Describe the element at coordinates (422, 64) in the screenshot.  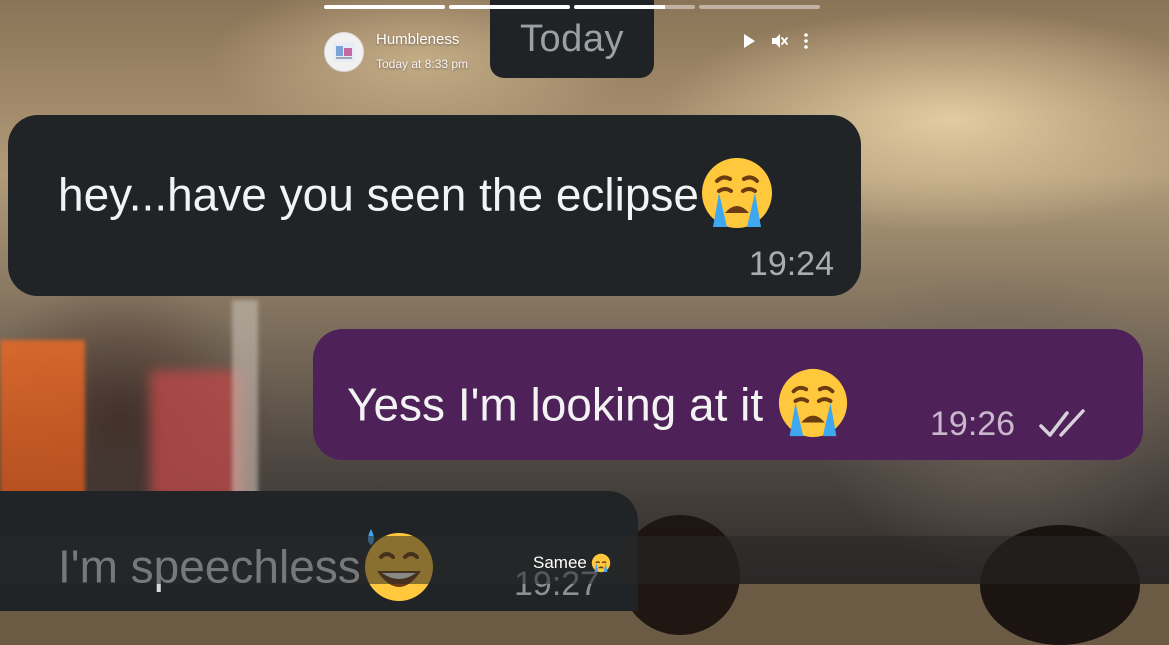
I see `story-timestamp: Today at 8:33 pm` at that location.